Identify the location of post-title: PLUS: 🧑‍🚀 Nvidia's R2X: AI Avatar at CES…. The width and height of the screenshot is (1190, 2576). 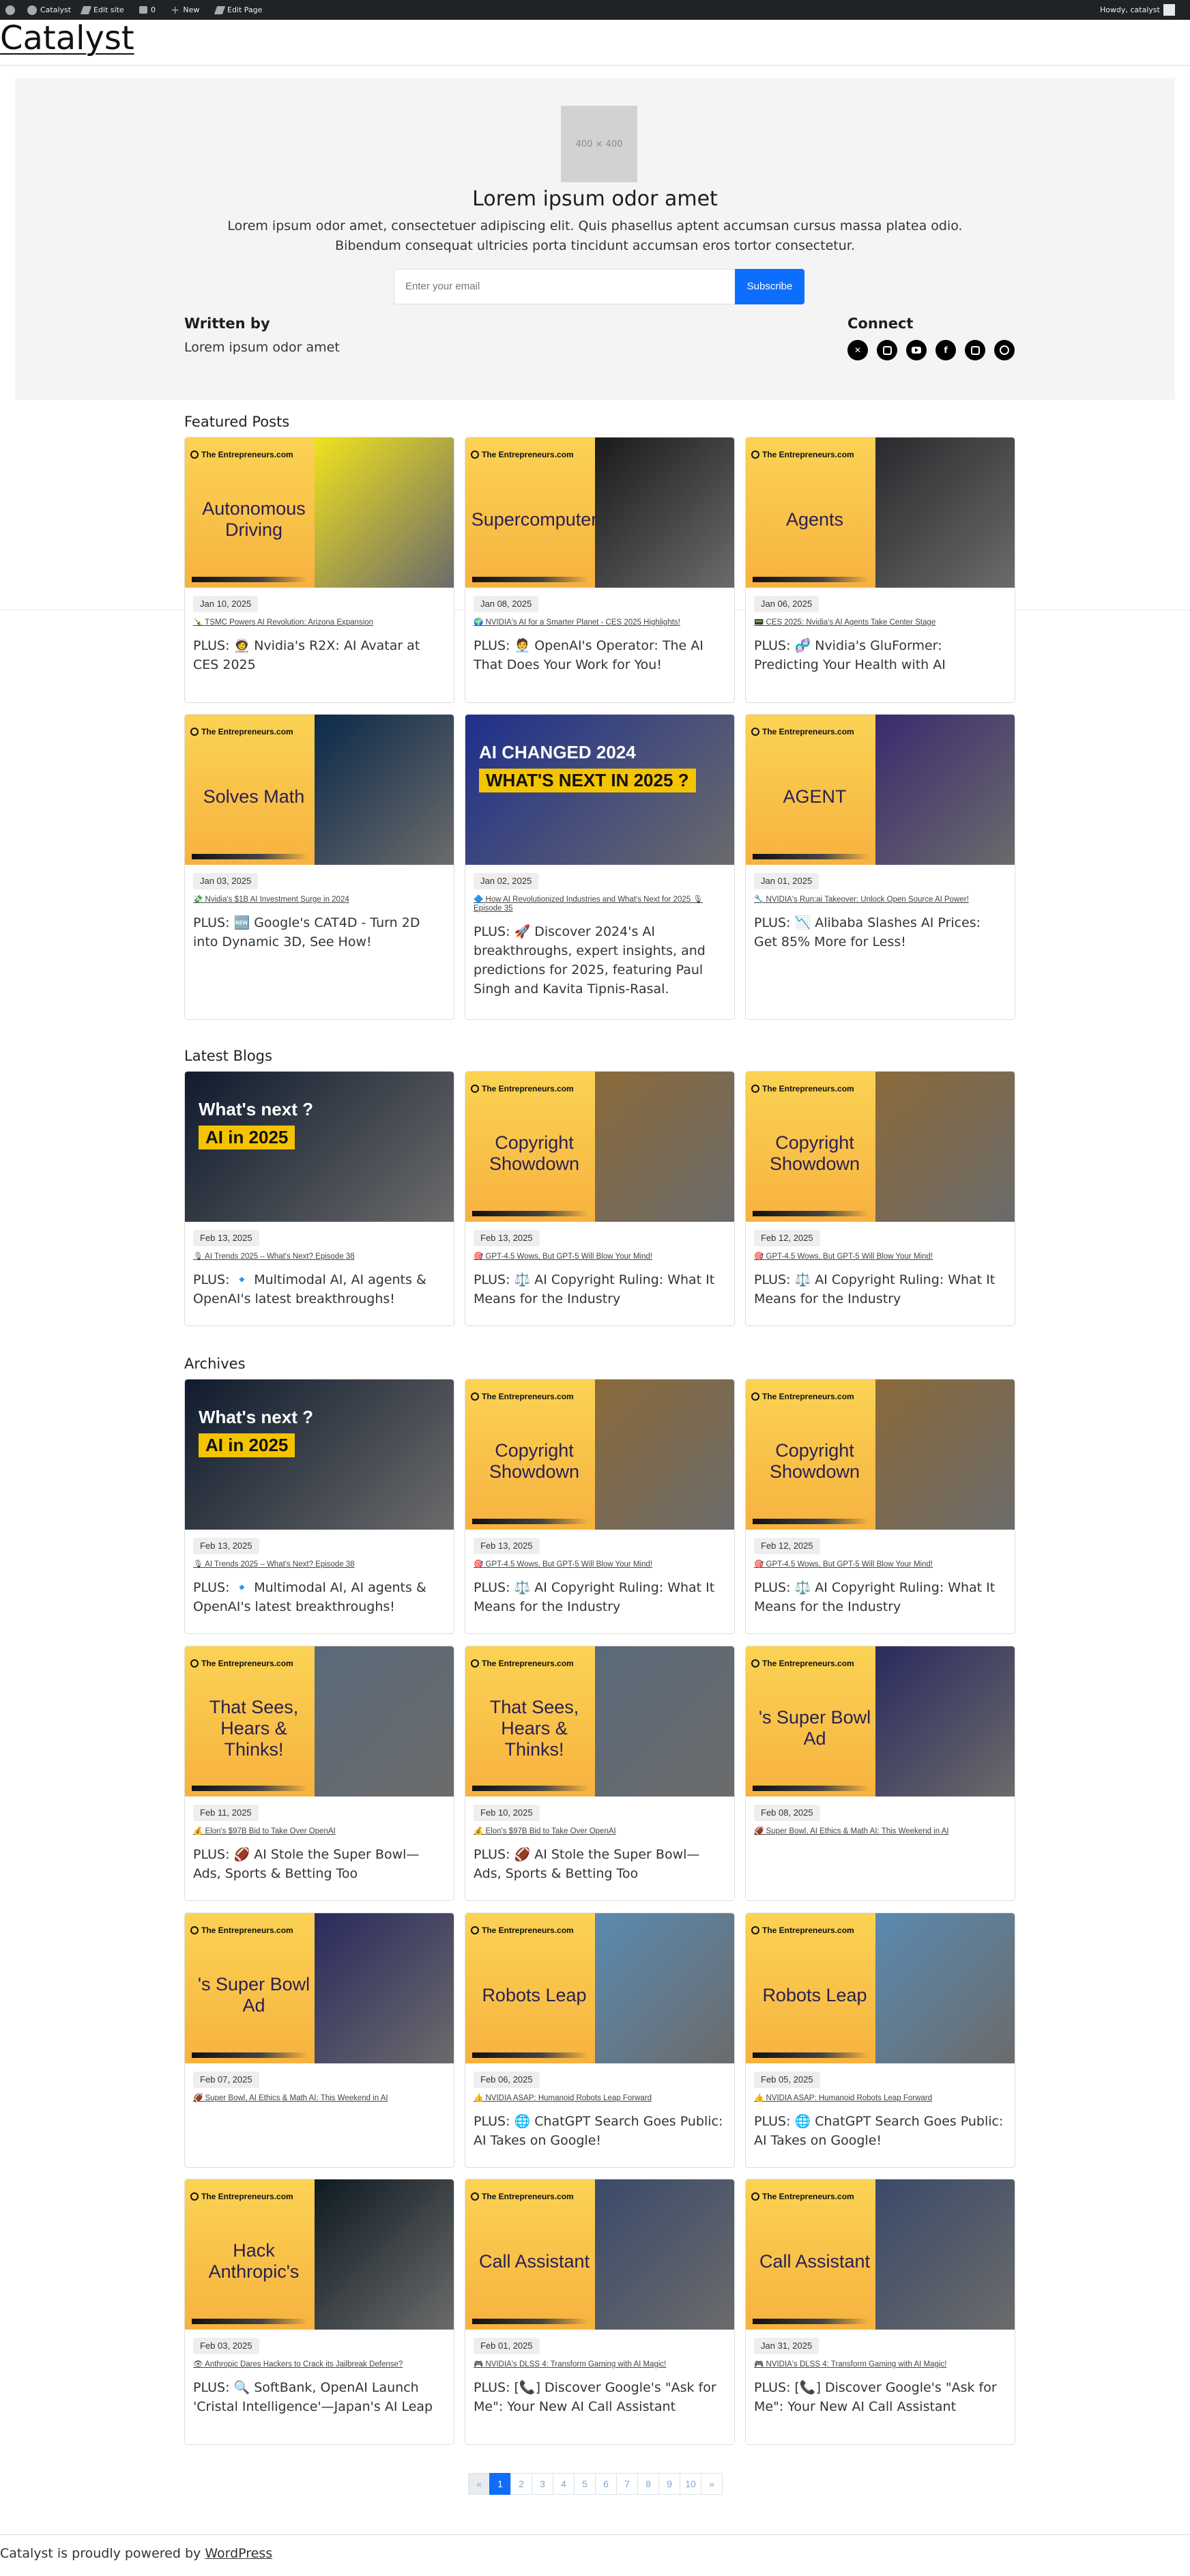
(319, 655).